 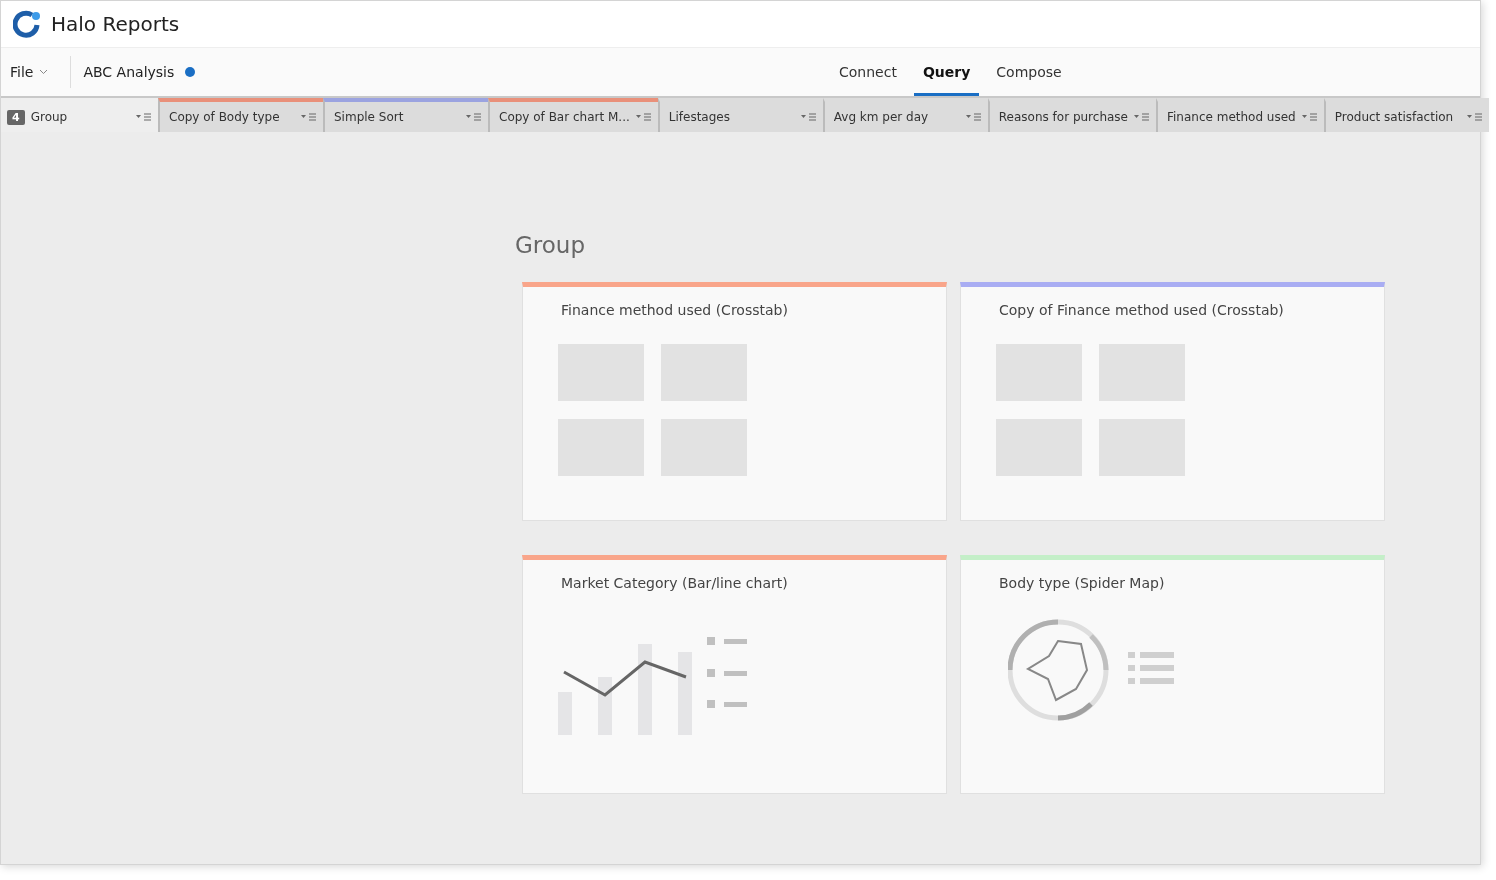 What do you see at coordinates (675, 310) in the screenshot?
I see `card-title: Finance method used (Crosstab)` at bounding box center [675, 310].